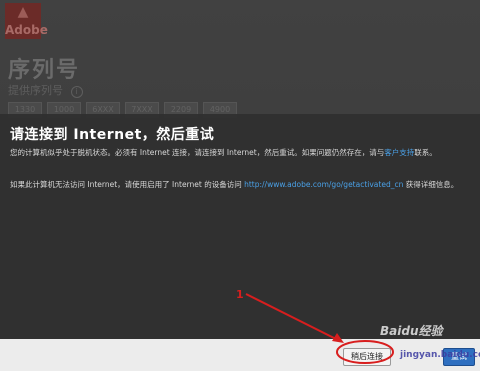 Image resolution: width=480 pixels, height=371 pixels. What do you see at coordinates (430, 344) in the screenshot?
I see `baidu-watermark: Baidu经验 jingyan.baidu.com` at bounding box center [430, 344].